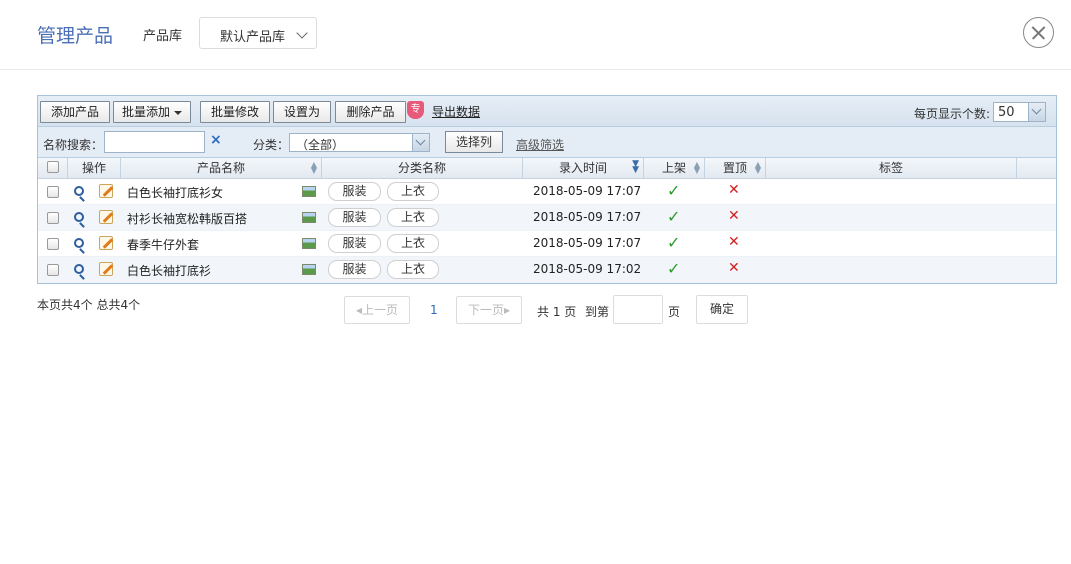  I want to click on batch-edit-button: 批量修改, so click(235, 112).